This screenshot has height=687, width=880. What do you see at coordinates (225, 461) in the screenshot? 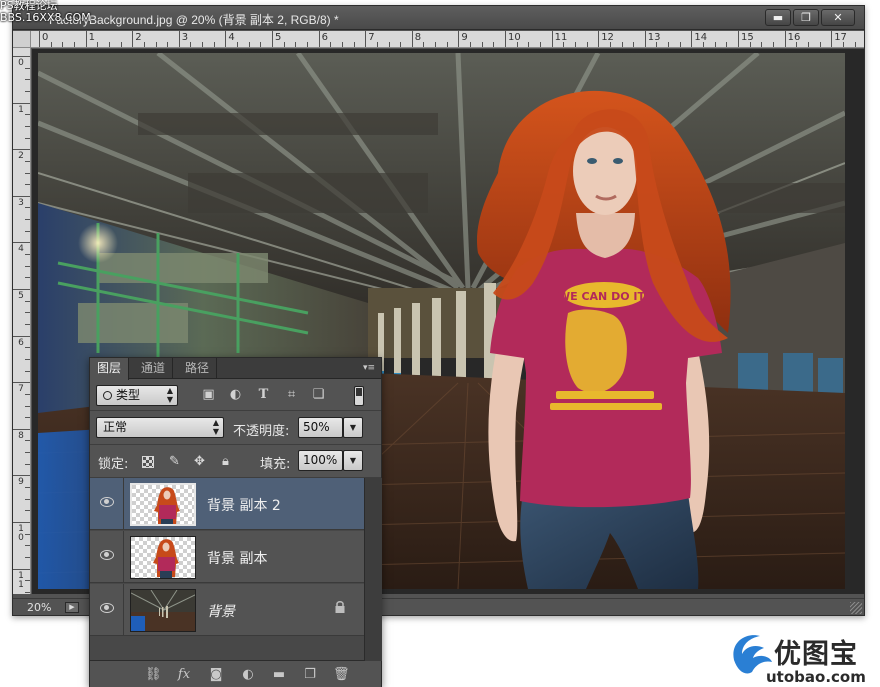
I see `lock-all-icon: 🔒︎` at bounding box center [225, 461].